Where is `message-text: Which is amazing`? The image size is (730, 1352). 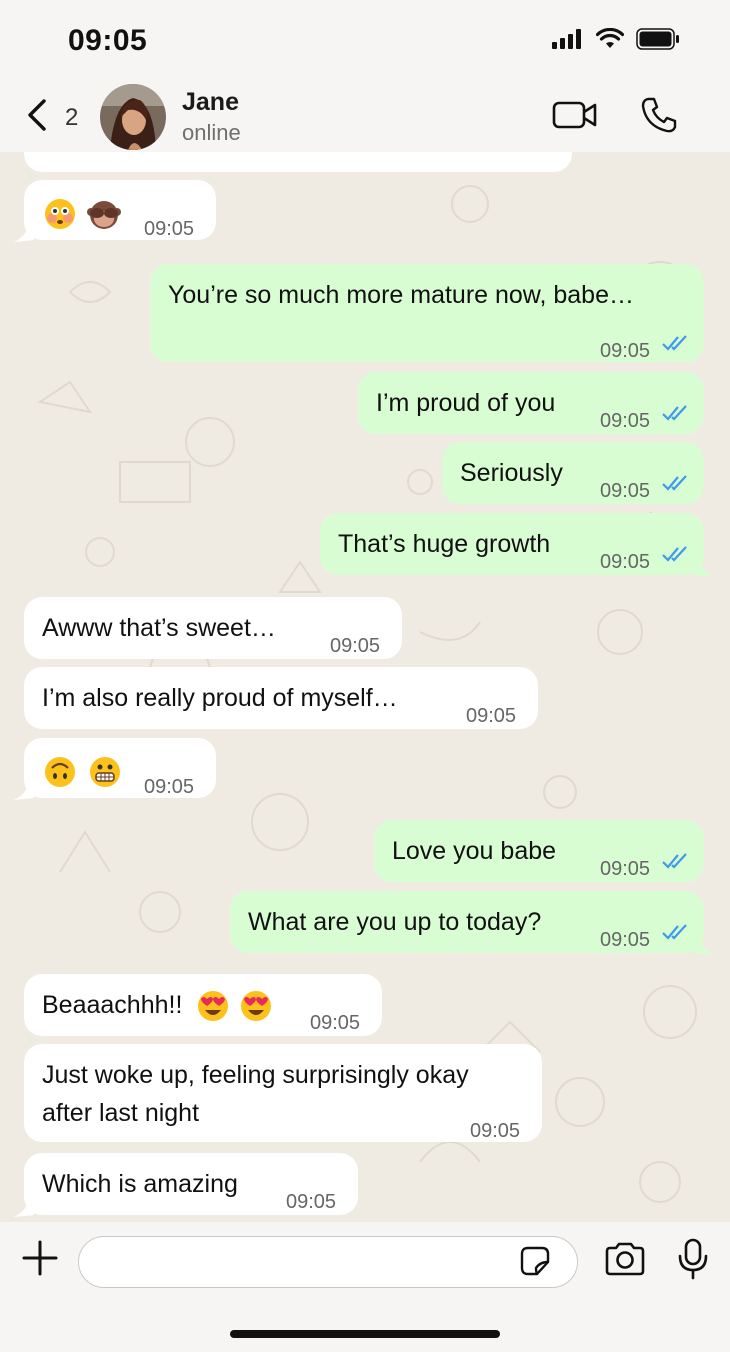
message-text: Which is amazing is located at coordinates (140, 1184).